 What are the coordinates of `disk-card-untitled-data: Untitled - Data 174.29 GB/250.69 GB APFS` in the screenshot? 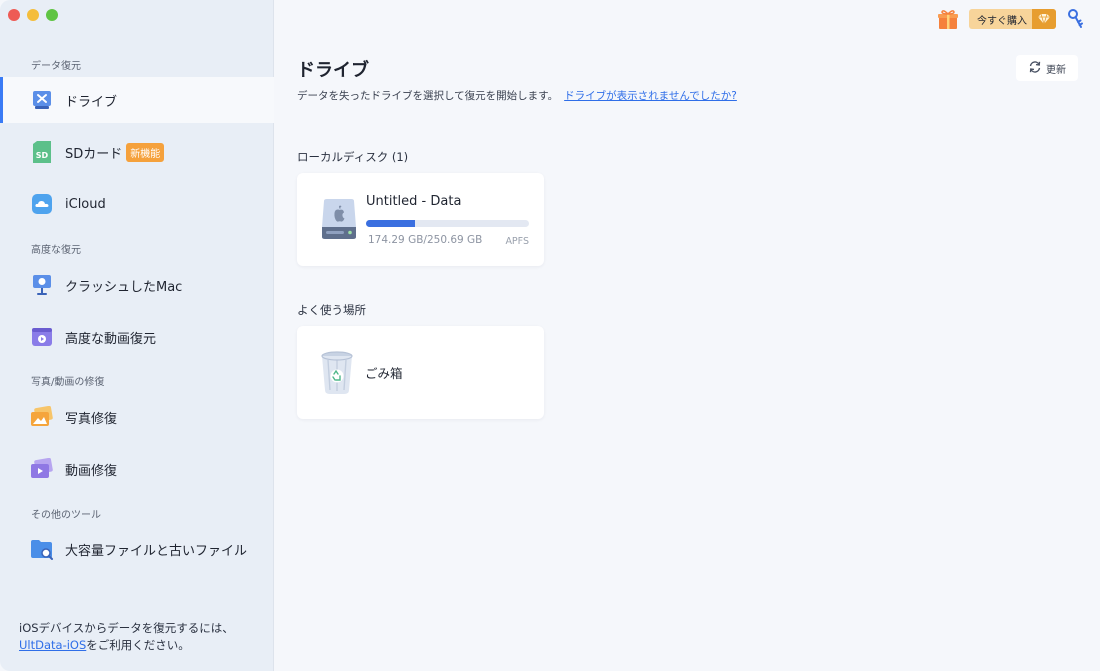 It's located at (420, 219).